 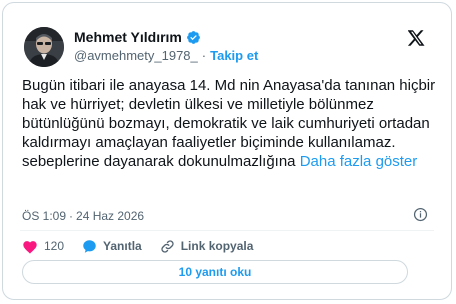 What do you see at coordinates (128, 37) in the screenshot?
I see `author-display-name: Mehmet Yıldırım` at bounding box center [128, 37].